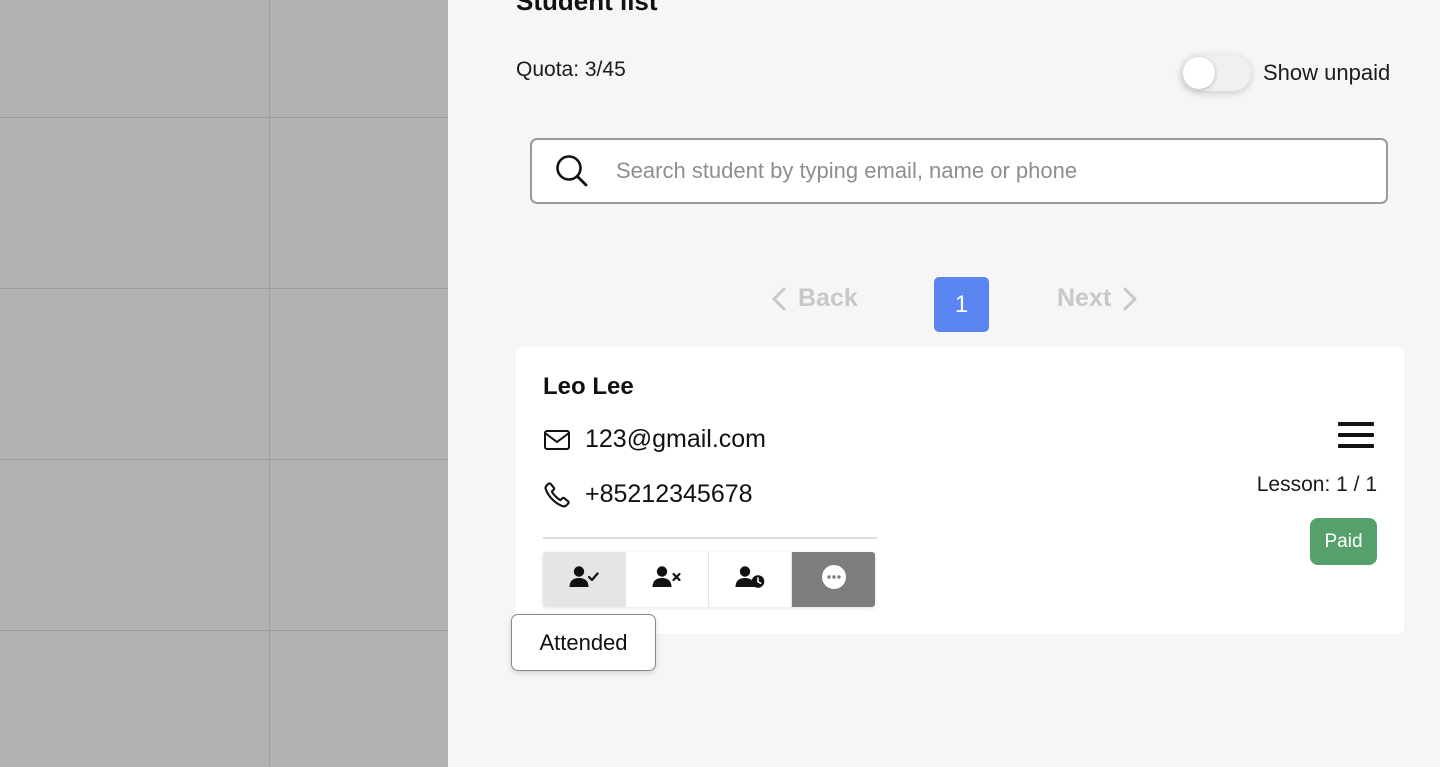  What do you see at coordinates (1343, 541) in the screenshot?
I see `status-badge: Paid` at bounding box center [1343, 541].